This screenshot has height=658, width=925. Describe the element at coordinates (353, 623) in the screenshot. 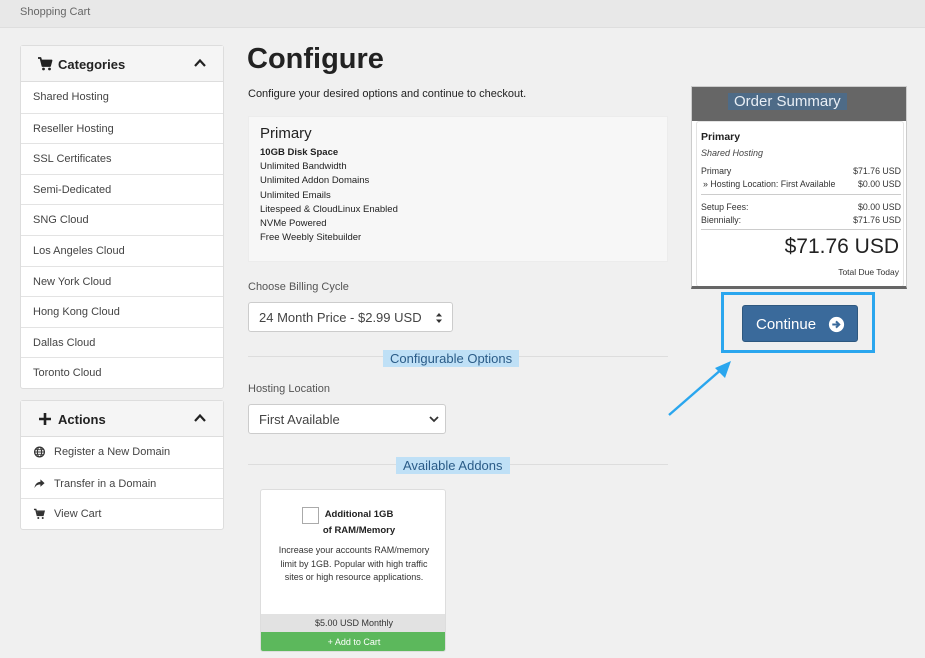

I see `addon-price: $5.00 USD Monthly` at that location.